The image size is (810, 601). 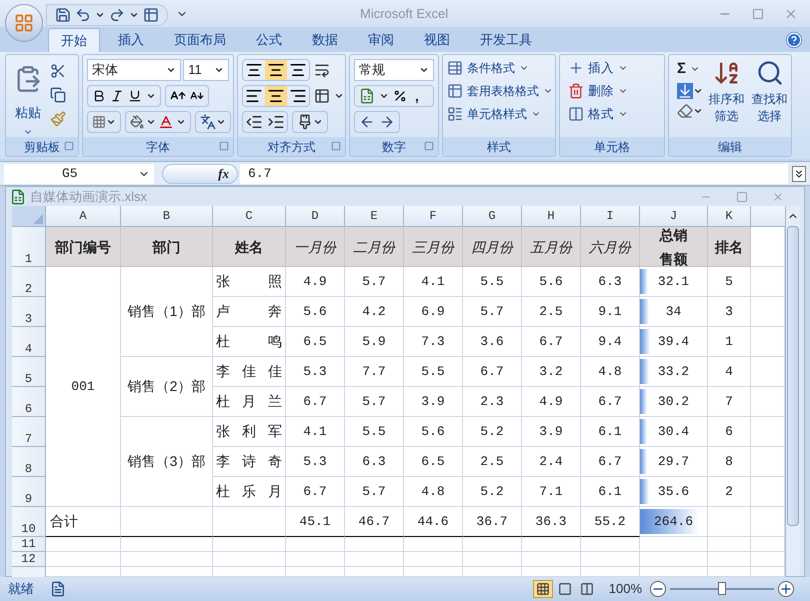 I want to click on expand-formula-bar-icon, so click(x=799, y=174).